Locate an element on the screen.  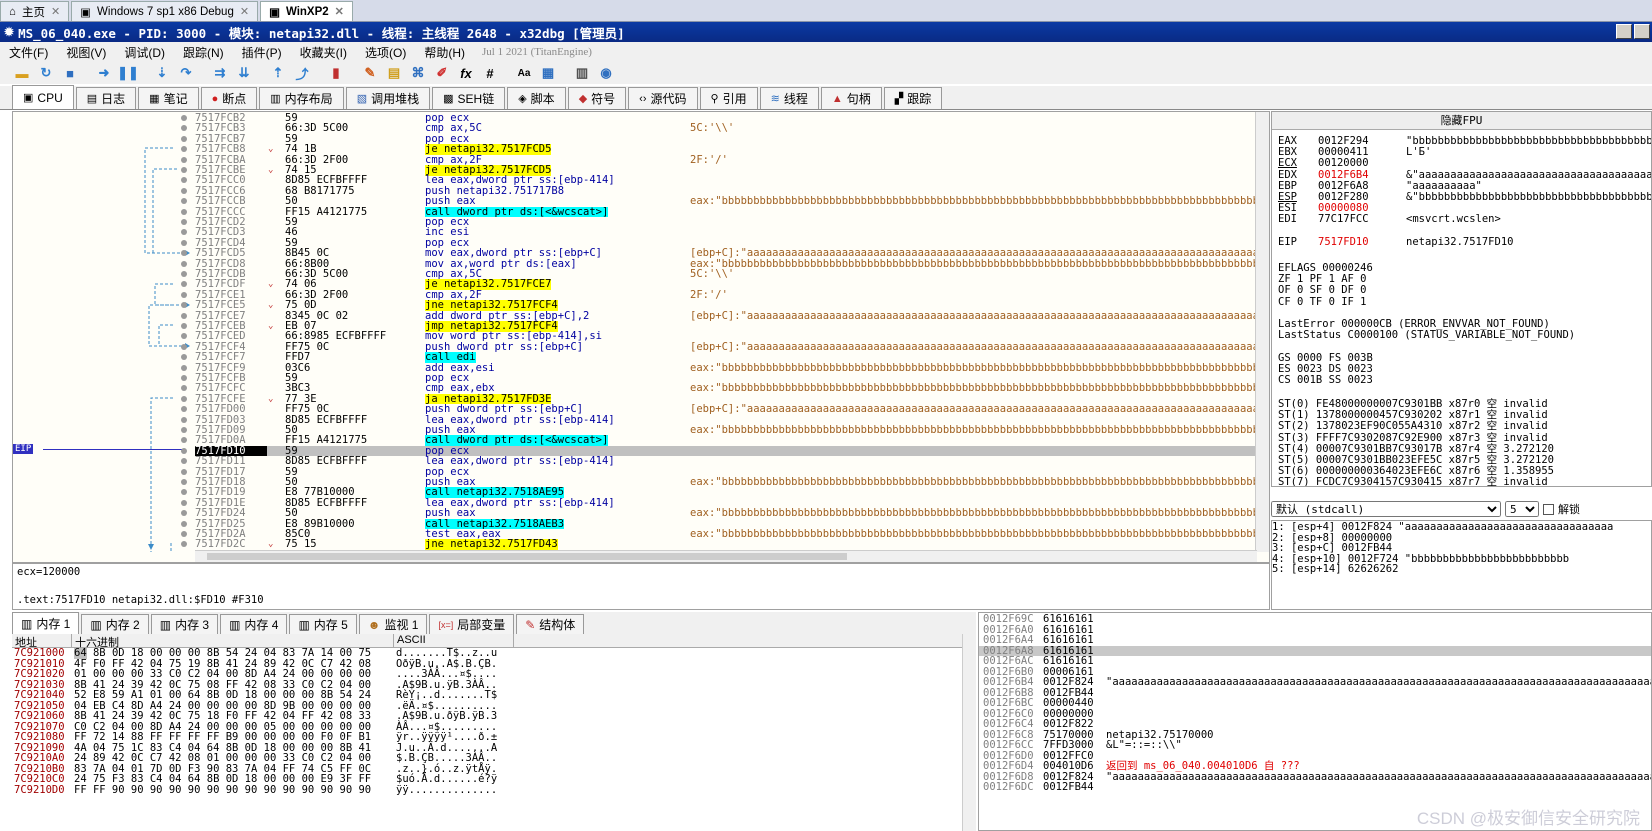
trace-into-icon: ⇉ is located at coordinates (220, 73).